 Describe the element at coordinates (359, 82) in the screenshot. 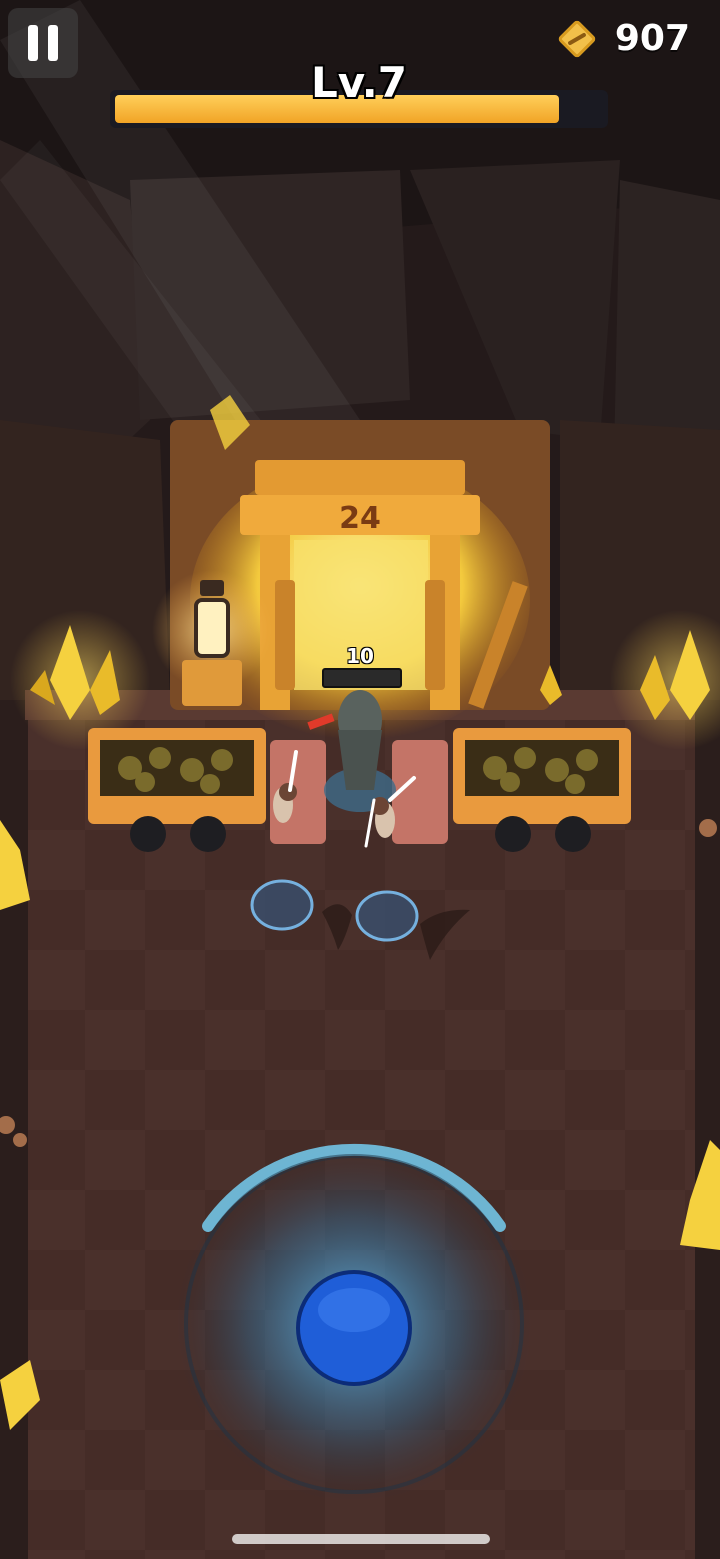

I see `level-label: Lv.7` at that location.